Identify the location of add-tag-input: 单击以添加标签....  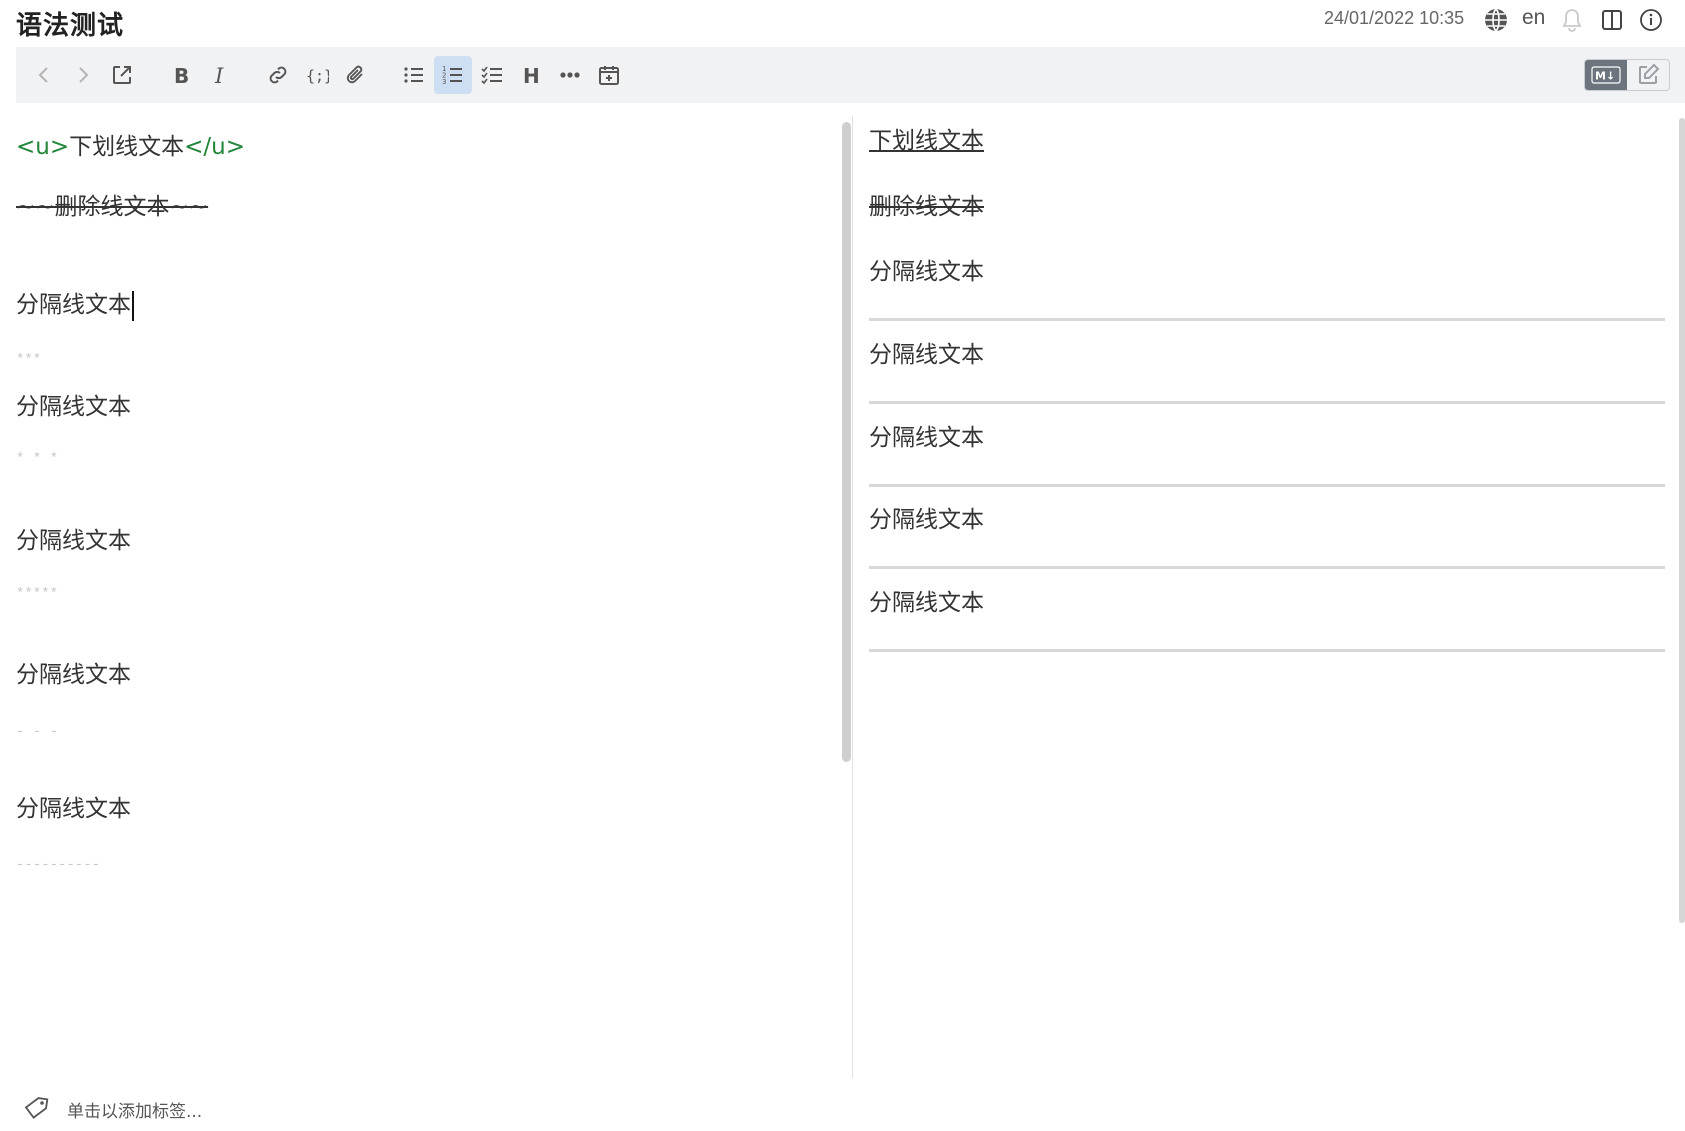
(134, 1109).